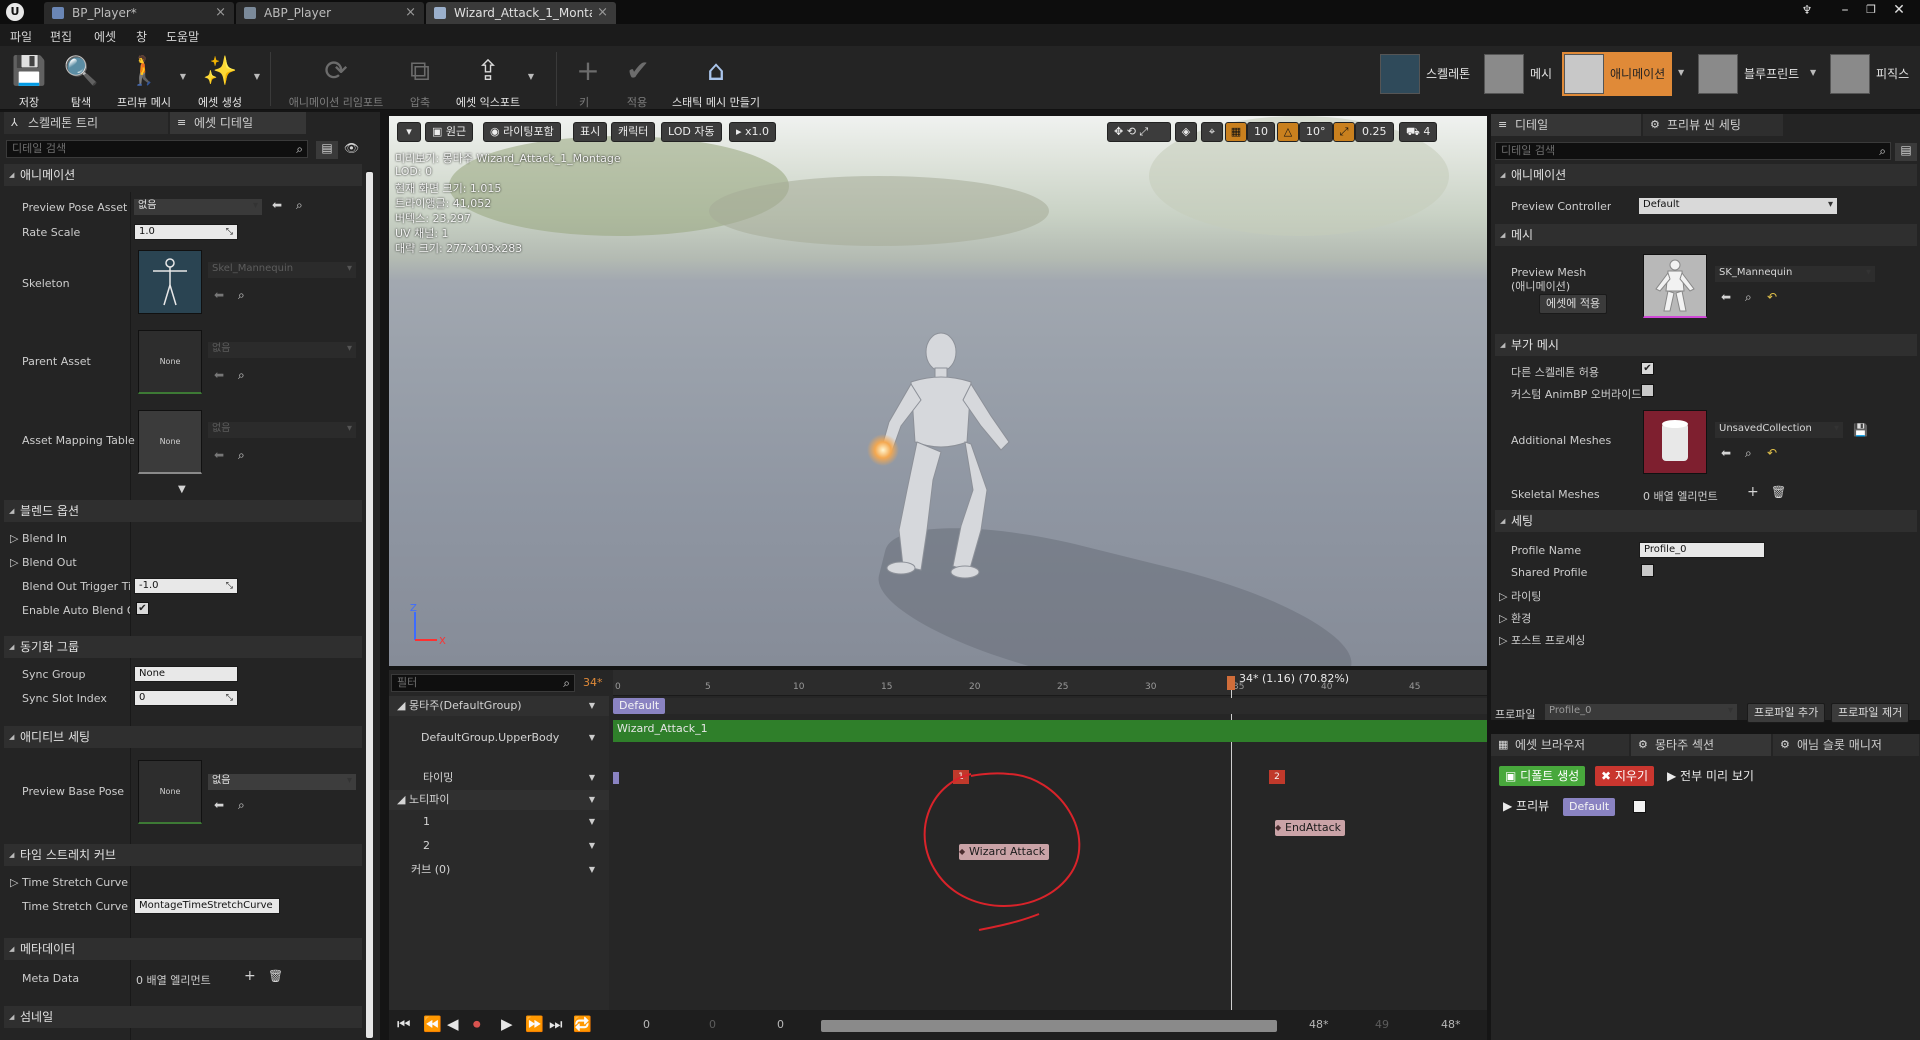 This screenshot has width=1920, height=1040. What do you see at coordinates (432, 1024) in the screenshot?
I see `step-back-icon: ⏪` at bounding box center [432, 1024].